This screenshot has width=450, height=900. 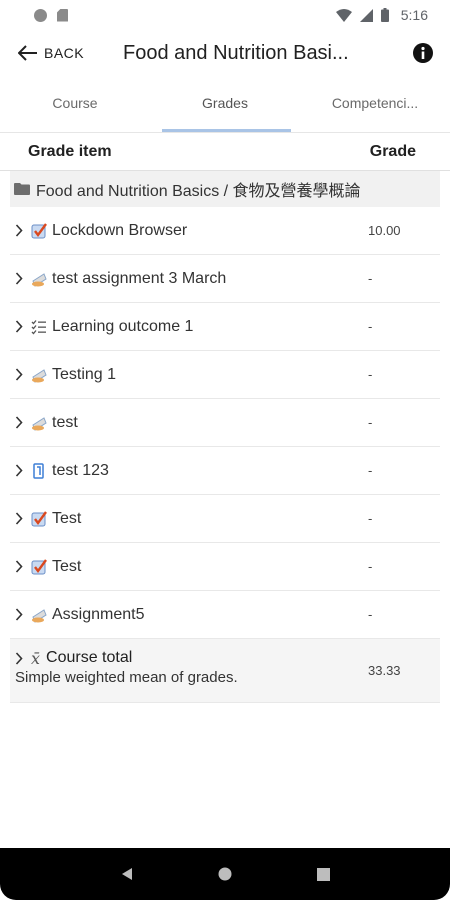 What do you see at coordinates (123, 326) in the screenshot?
I see `grade-item-name: Learning outcome 1` at bounding box center [123, 326].